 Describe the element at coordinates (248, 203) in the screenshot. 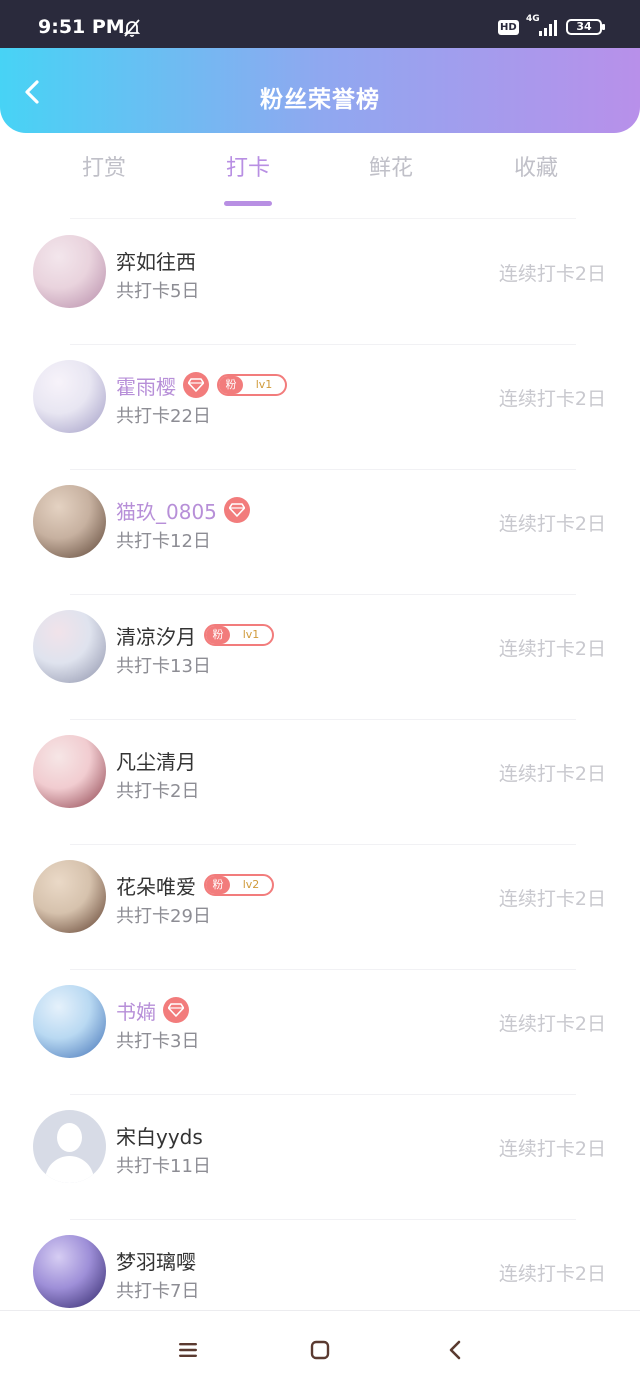

I see `active-tab-indicator` at that location.